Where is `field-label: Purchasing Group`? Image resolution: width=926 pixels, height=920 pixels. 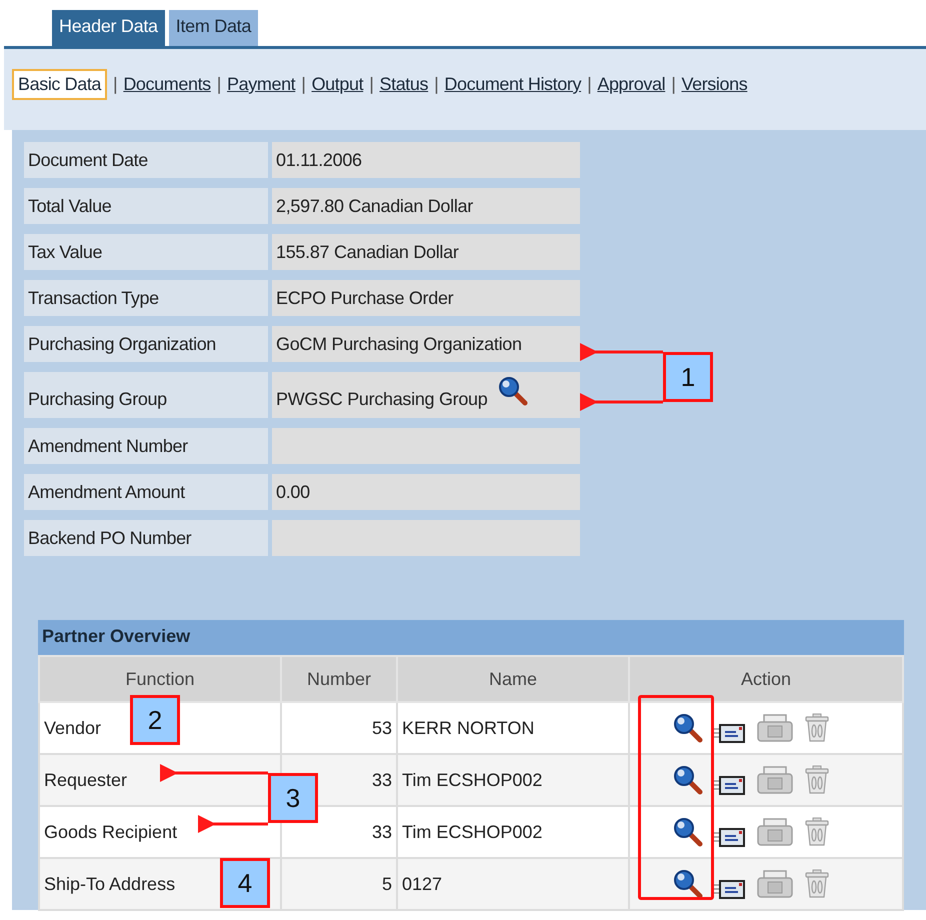
field-label: Purchasing Group is located at coordinates (146, 395).